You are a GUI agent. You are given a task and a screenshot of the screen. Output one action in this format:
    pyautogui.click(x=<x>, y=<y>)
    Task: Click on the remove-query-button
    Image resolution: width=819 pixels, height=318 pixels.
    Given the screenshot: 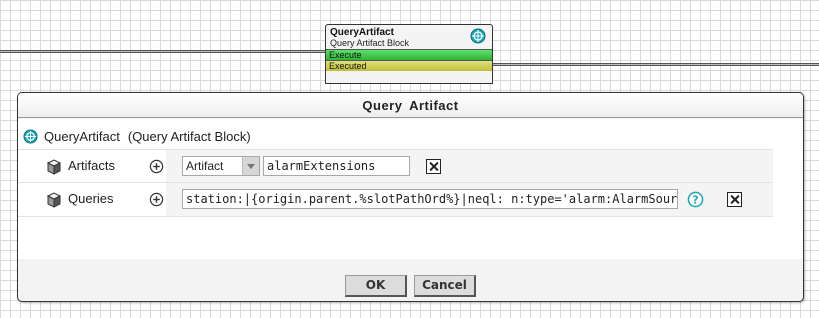 What is the action you would take?
    pyautogui.click(x=734, y=199)
    